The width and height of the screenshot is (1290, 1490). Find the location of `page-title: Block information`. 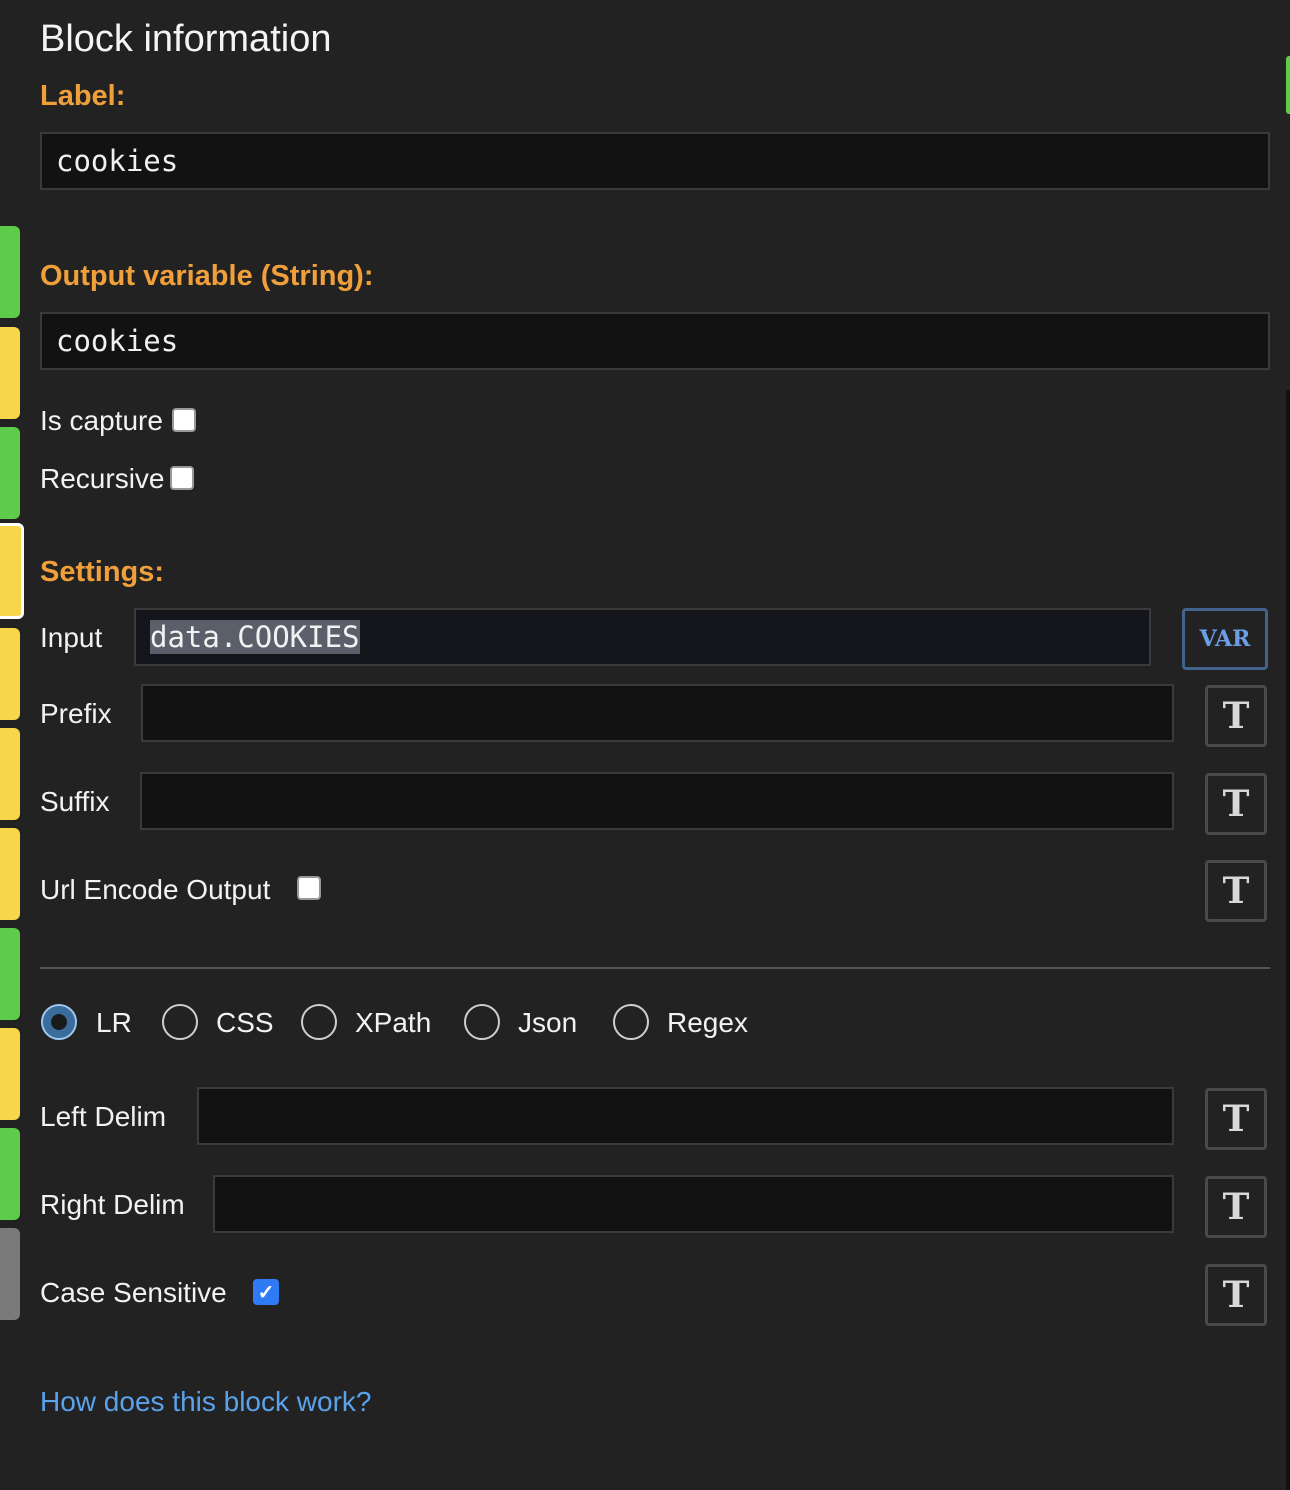

page-title: Block information is located at coordinates (186, 39).